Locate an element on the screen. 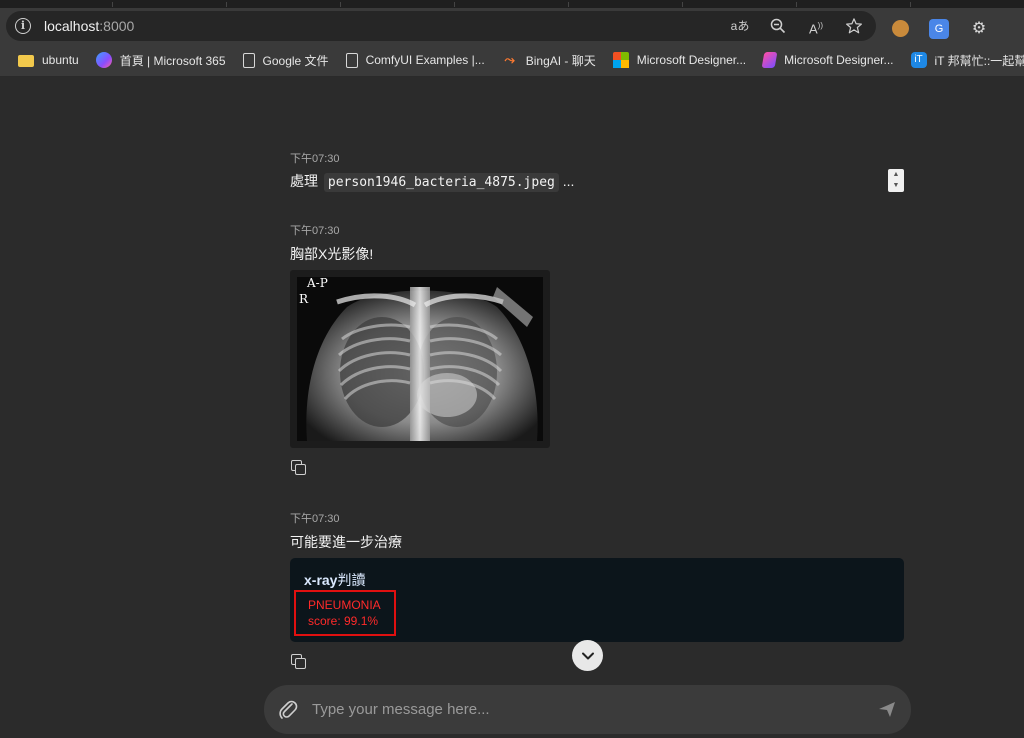  down-arrow-icon: ▼ is located at coordinates (896, 185).